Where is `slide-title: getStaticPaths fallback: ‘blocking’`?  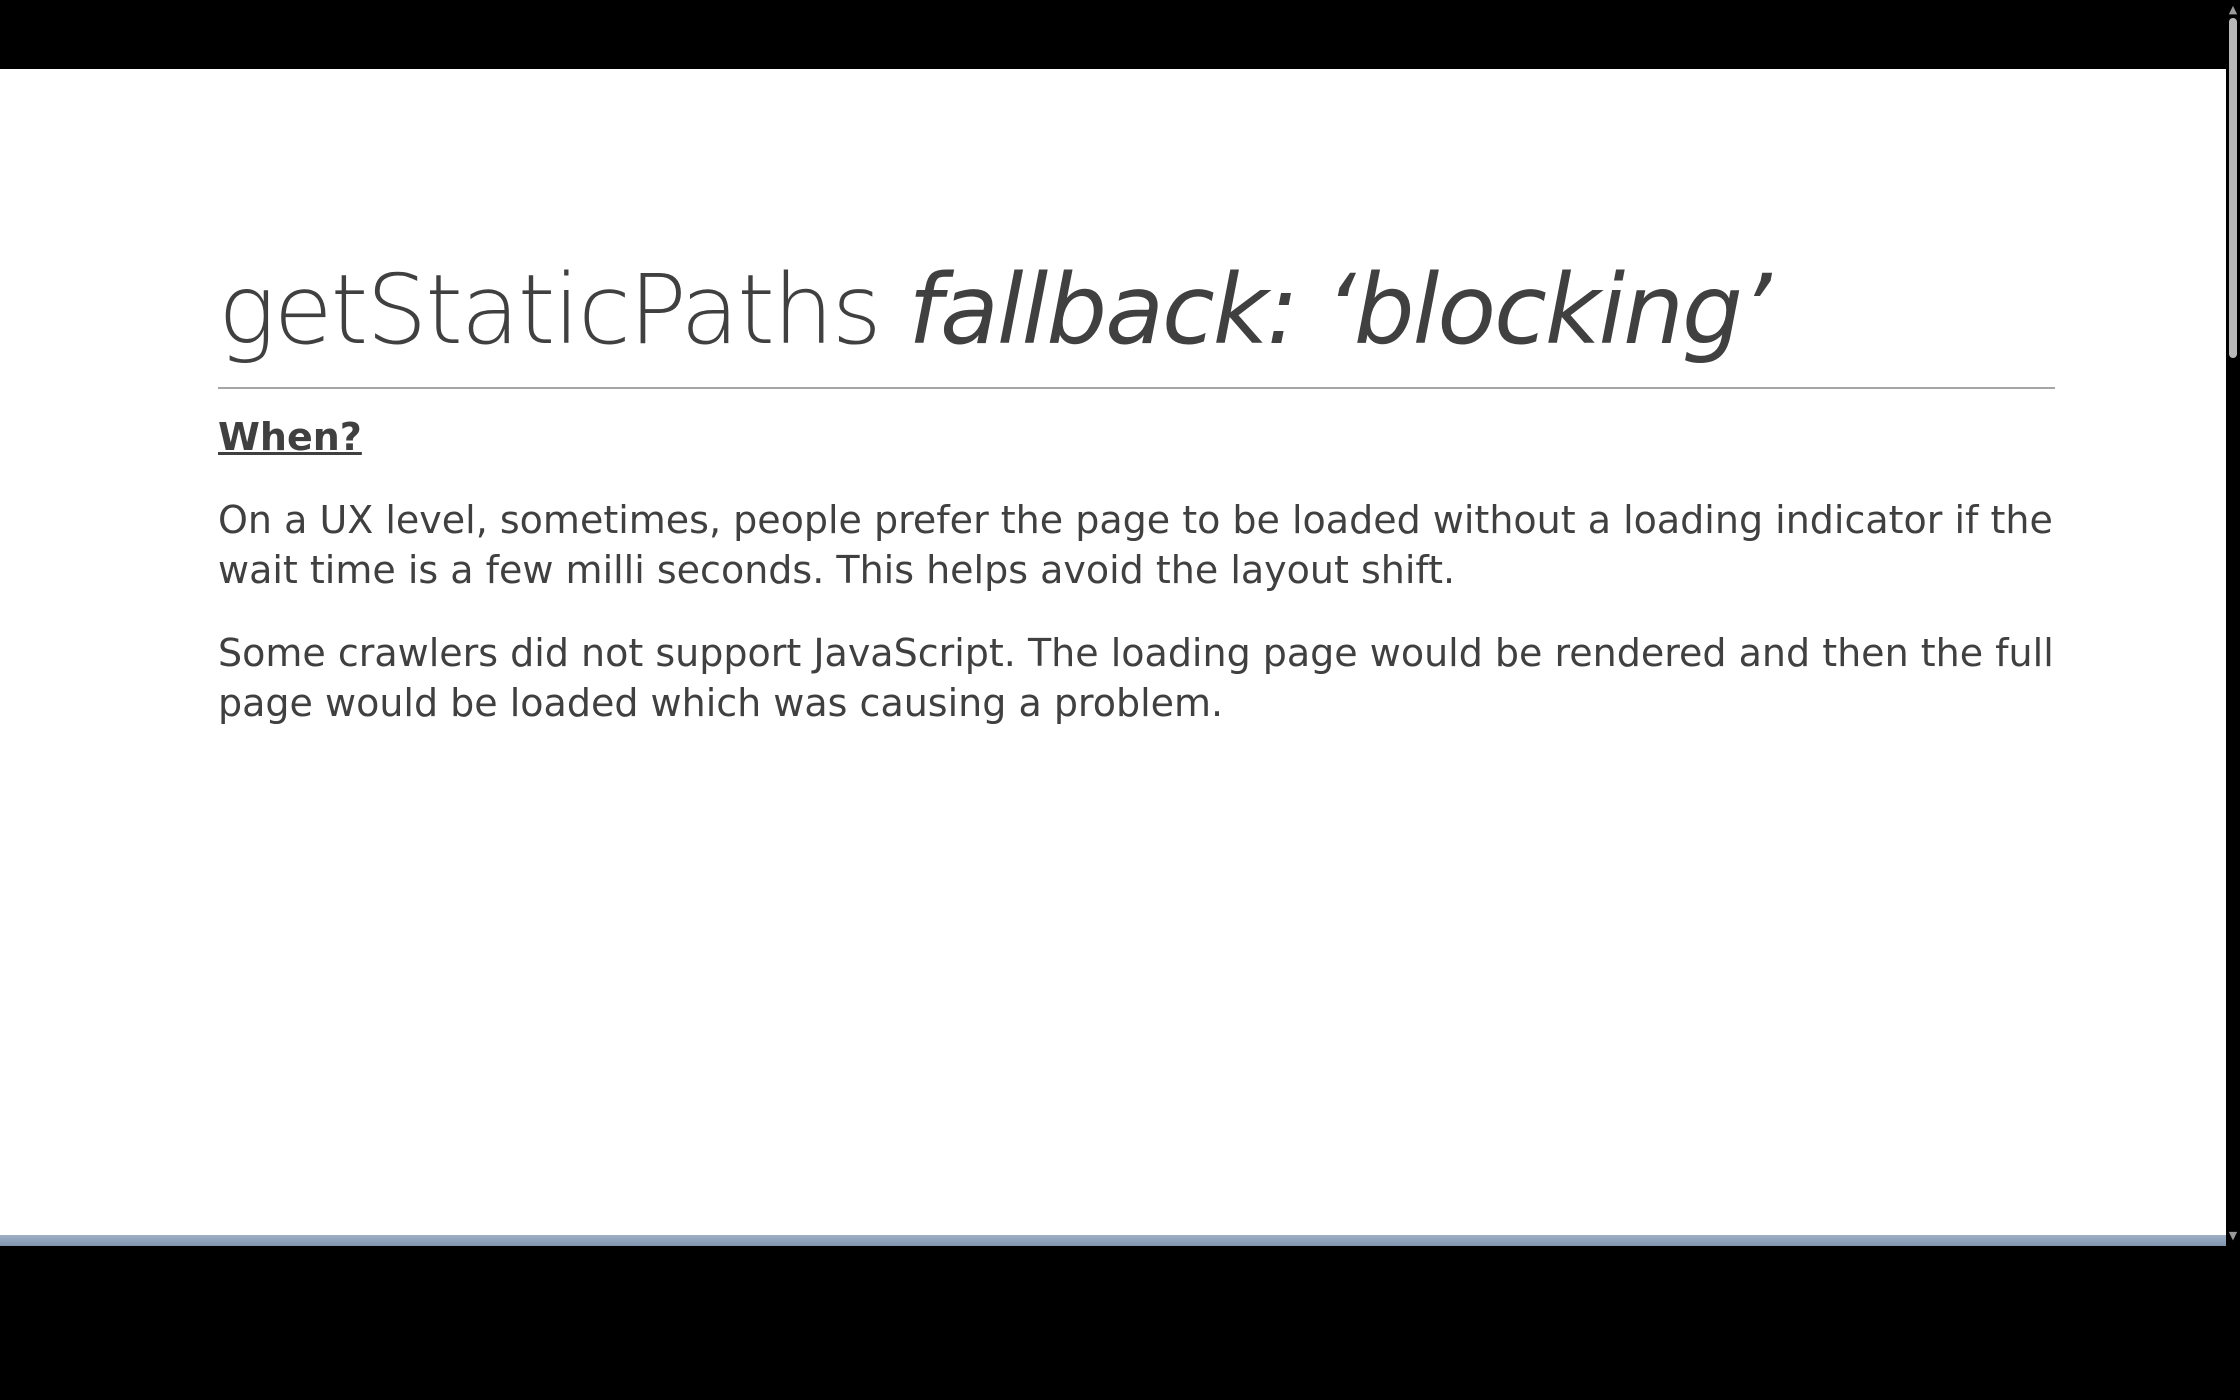
slide-title: getStaticPaths fallback: ‘blocking’ is located at coordinates (994, 310).